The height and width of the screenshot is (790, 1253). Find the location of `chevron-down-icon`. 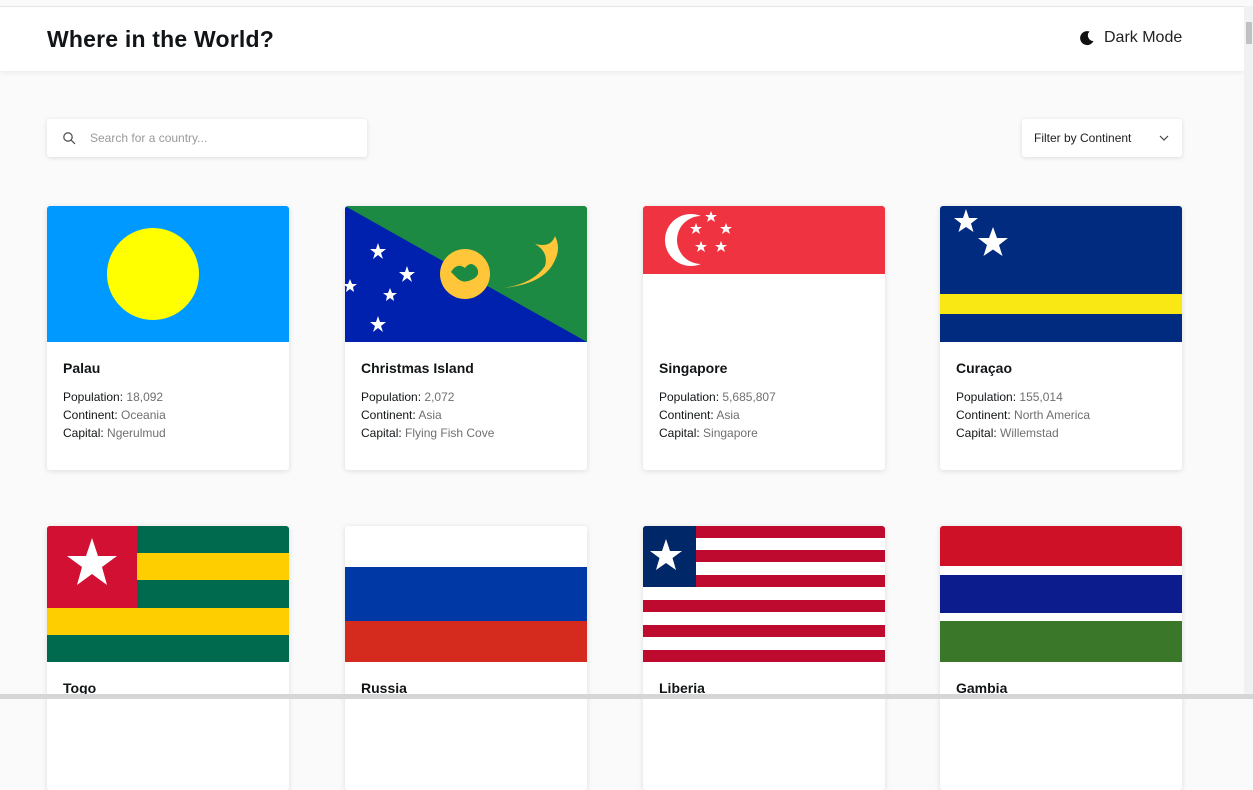

chevron-down-icon is located at coordinates (1164, 138).